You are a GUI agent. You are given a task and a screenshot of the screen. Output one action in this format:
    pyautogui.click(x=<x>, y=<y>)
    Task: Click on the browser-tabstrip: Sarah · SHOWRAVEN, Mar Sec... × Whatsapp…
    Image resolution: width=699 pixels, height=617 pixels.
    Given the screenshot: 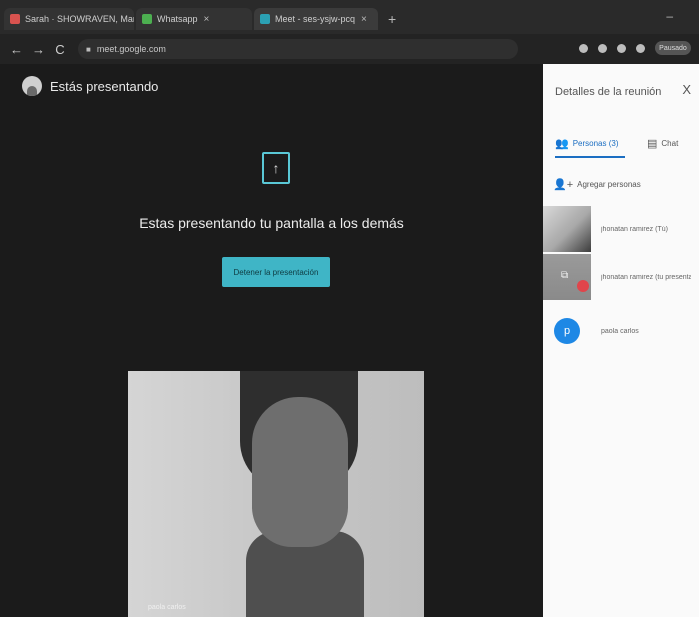 What is the action you would take?
    pyautogui.click(x=349, y=17)
    